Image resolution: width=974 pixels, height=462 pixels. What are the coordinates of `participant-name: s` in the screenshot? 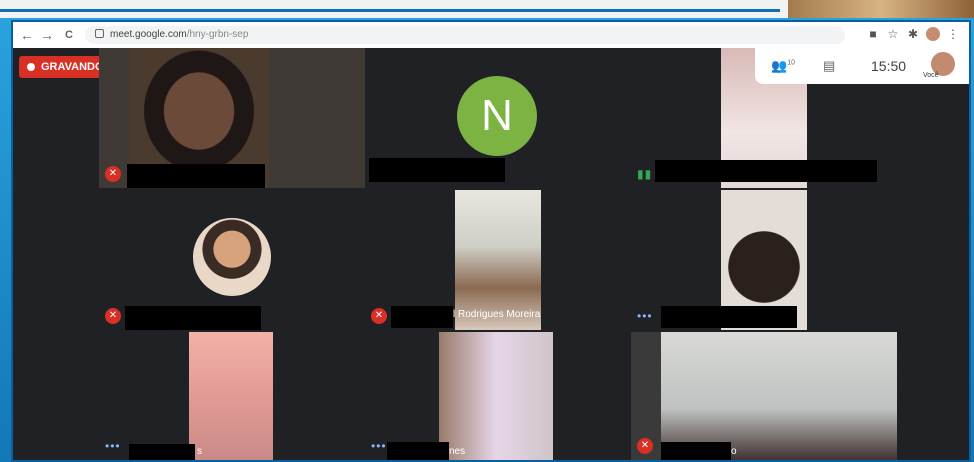 It's located at (199, 451).